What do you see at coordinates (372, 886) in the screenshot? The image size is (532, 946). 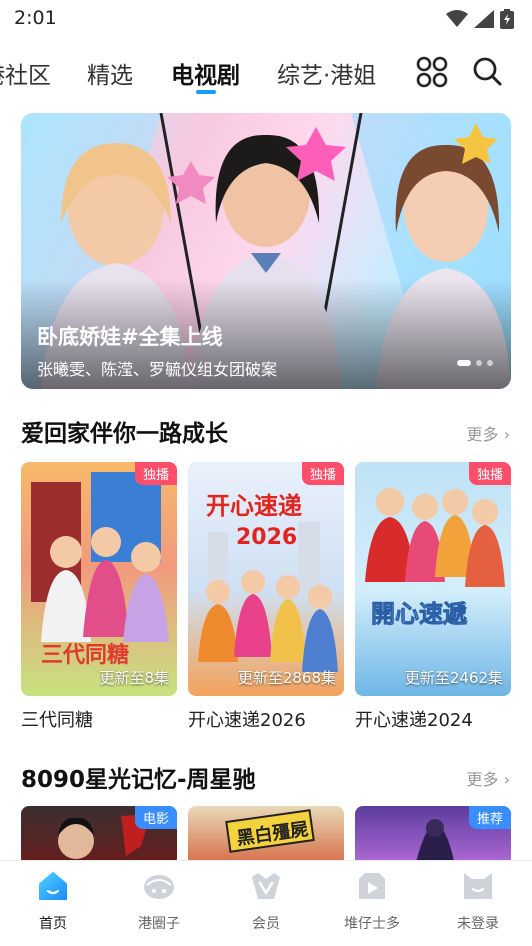 I see `store-icon` at bounding box center [372, 886].